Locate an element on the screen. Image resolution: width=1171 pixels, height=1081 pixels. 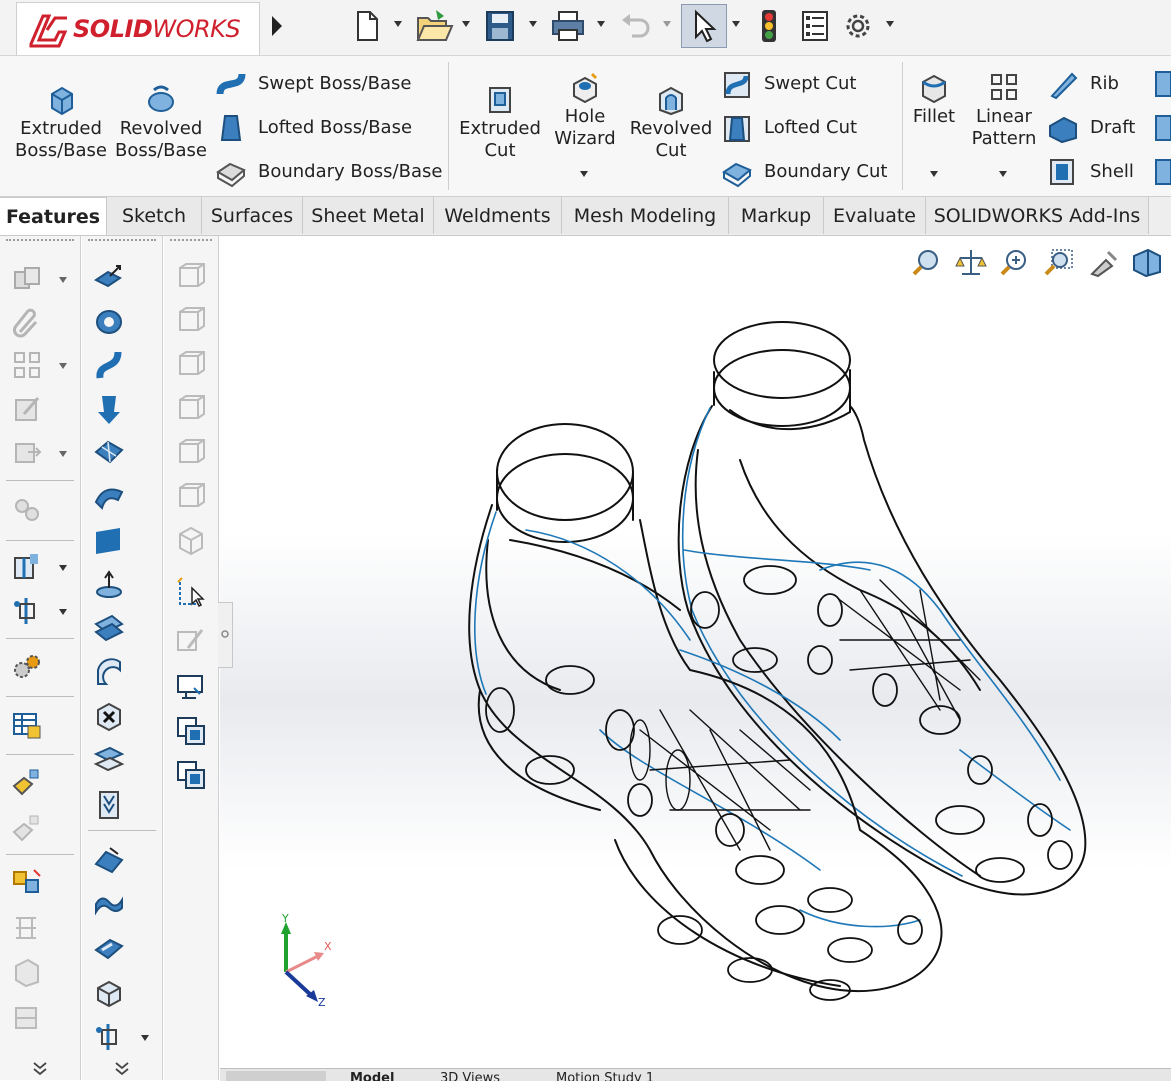
rebuild-traffic-light-icon is located at coordinates (769, 26).